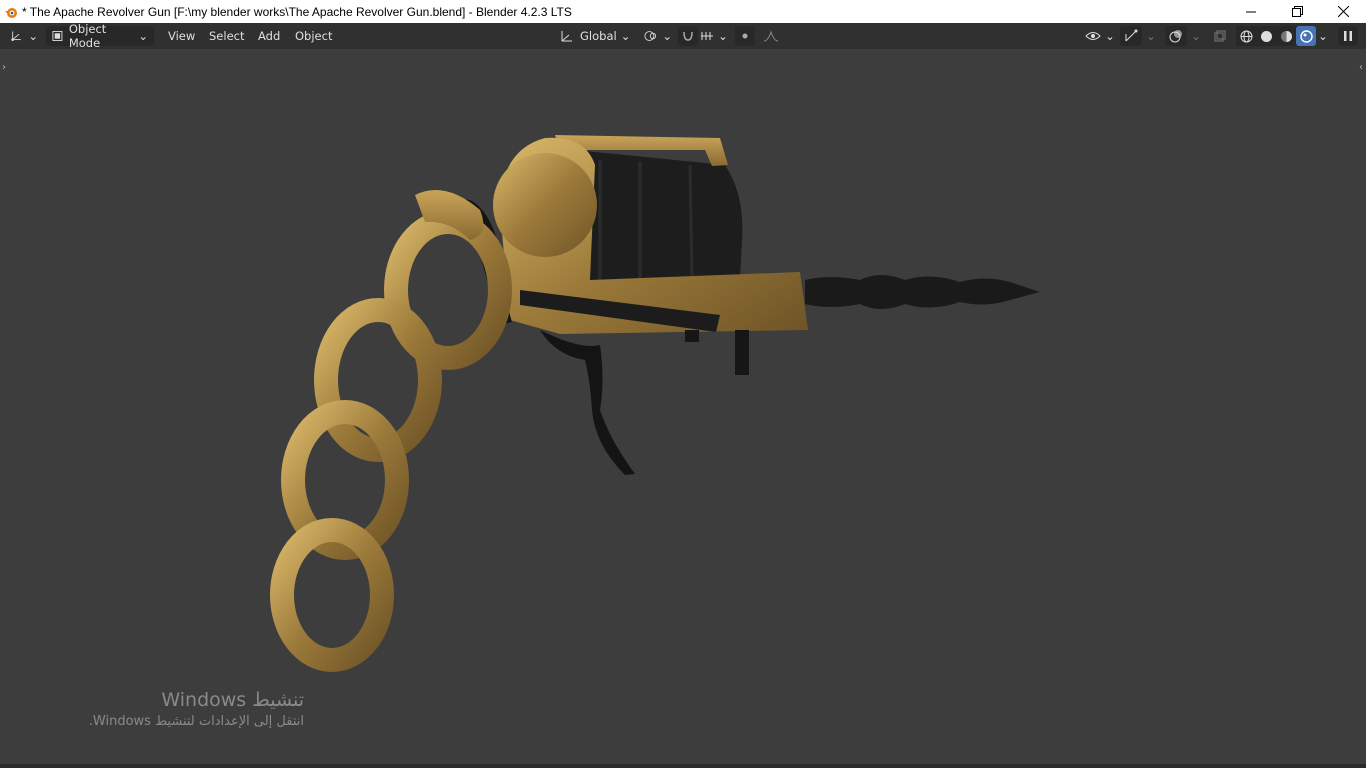 This screenshot has height=768, width=1366. Describe the element at coordinates (57, 36) in the screenshot. I see `object-mode-icon` at that location.